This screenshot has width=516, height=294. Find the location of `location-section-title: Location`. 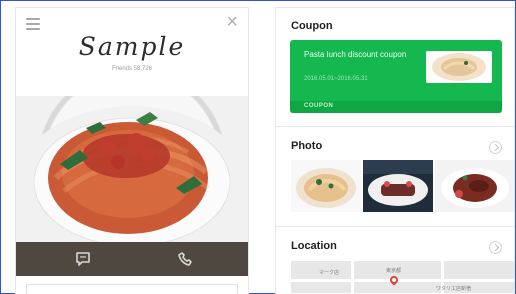

location-section-title: Location is located at coordinates (314, 246).